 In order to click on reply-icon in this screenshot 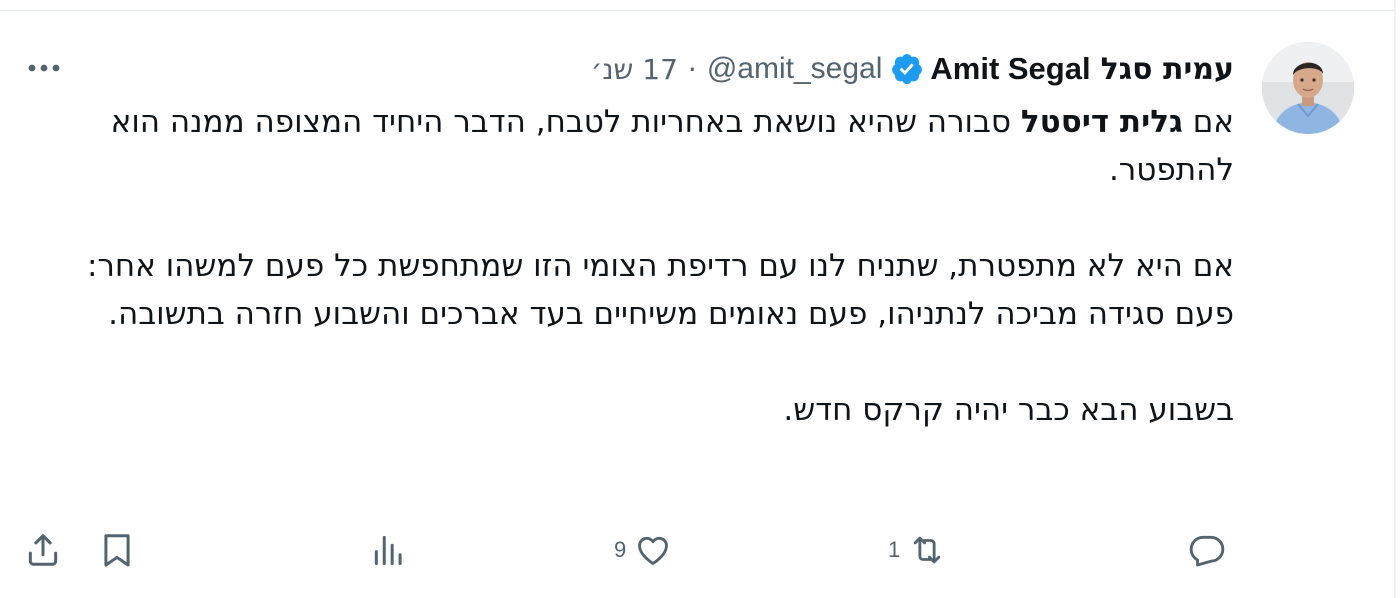, I will do `click(1207, 551)`.